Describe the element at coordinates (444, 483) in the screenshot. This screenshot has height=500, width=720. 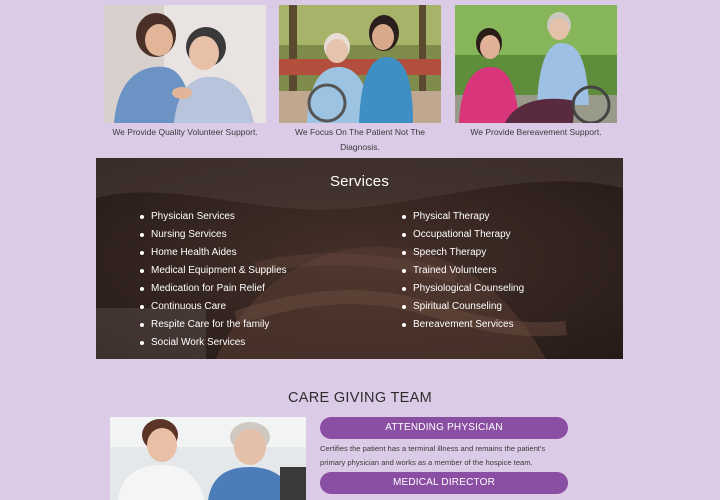
I see `role-medical-director-button: MEDICAL DIRECTOR` at that location.